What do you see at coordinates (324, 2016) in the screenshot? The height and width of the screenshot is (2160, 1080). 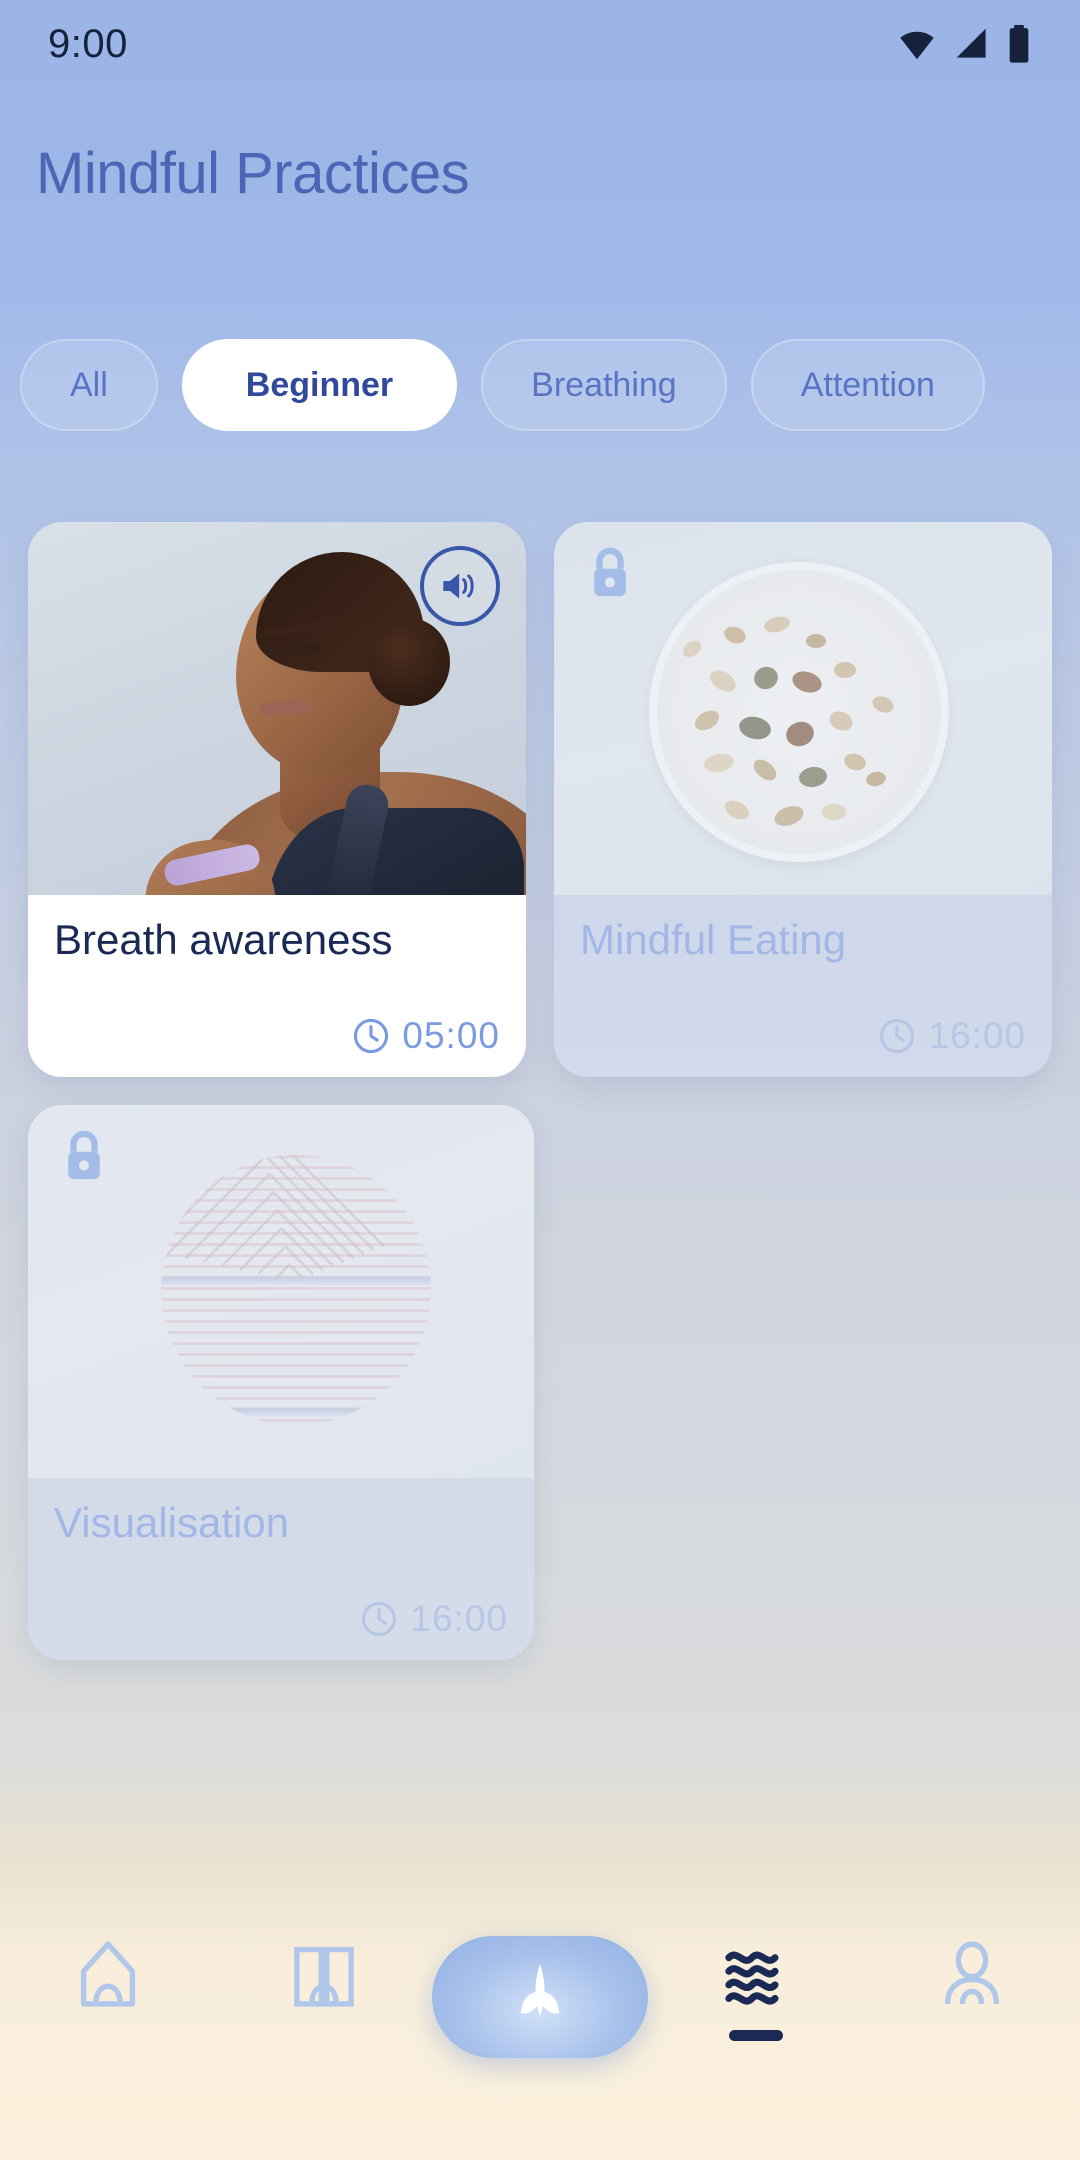 I see `nav-item-library` at bounding box center [324, 2016].